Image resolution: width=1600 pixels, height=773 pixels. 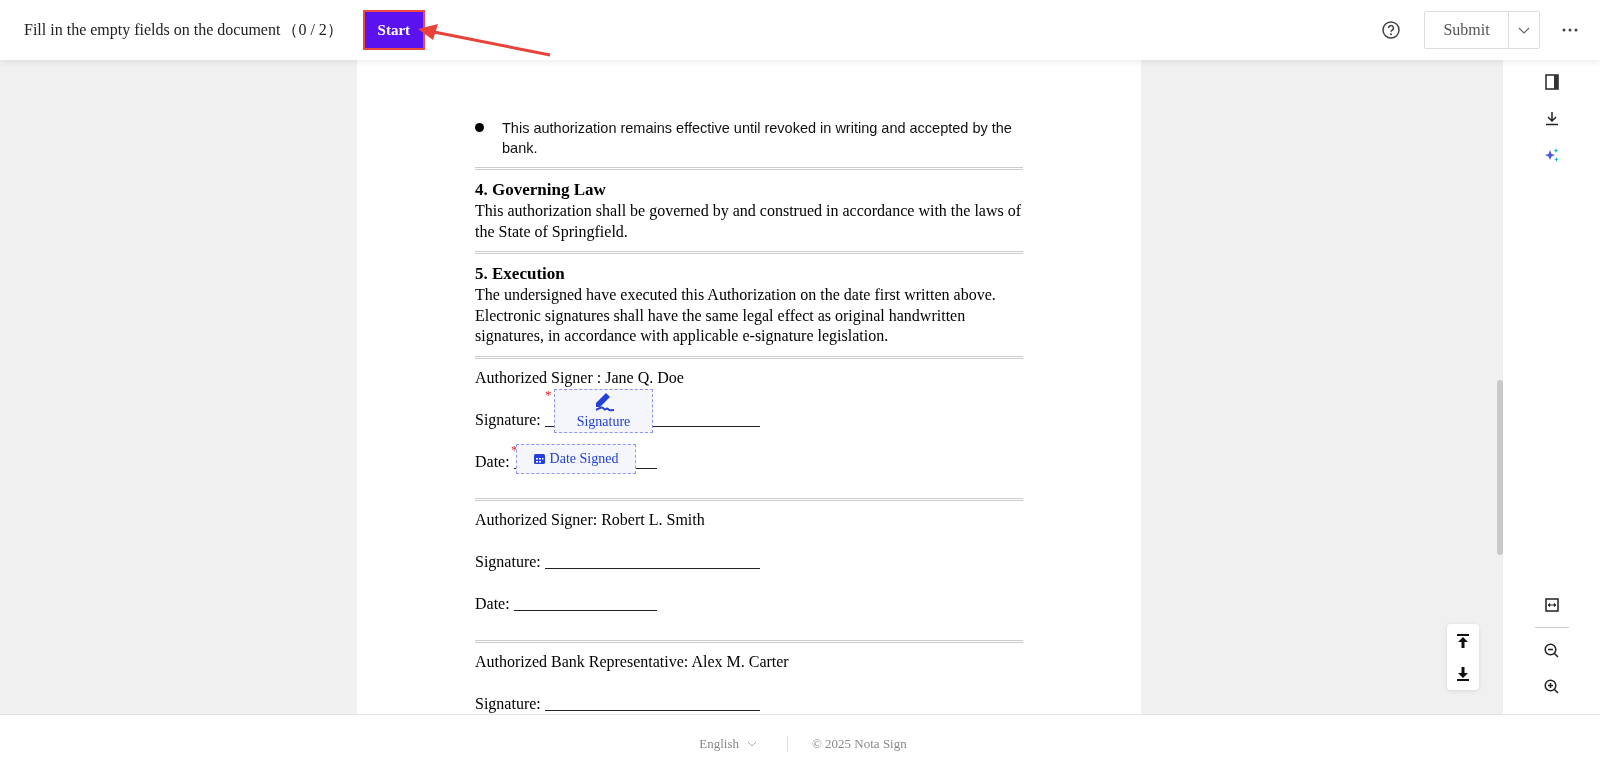 I want to click on fit-width-icon, so click(x=1551, y=605).